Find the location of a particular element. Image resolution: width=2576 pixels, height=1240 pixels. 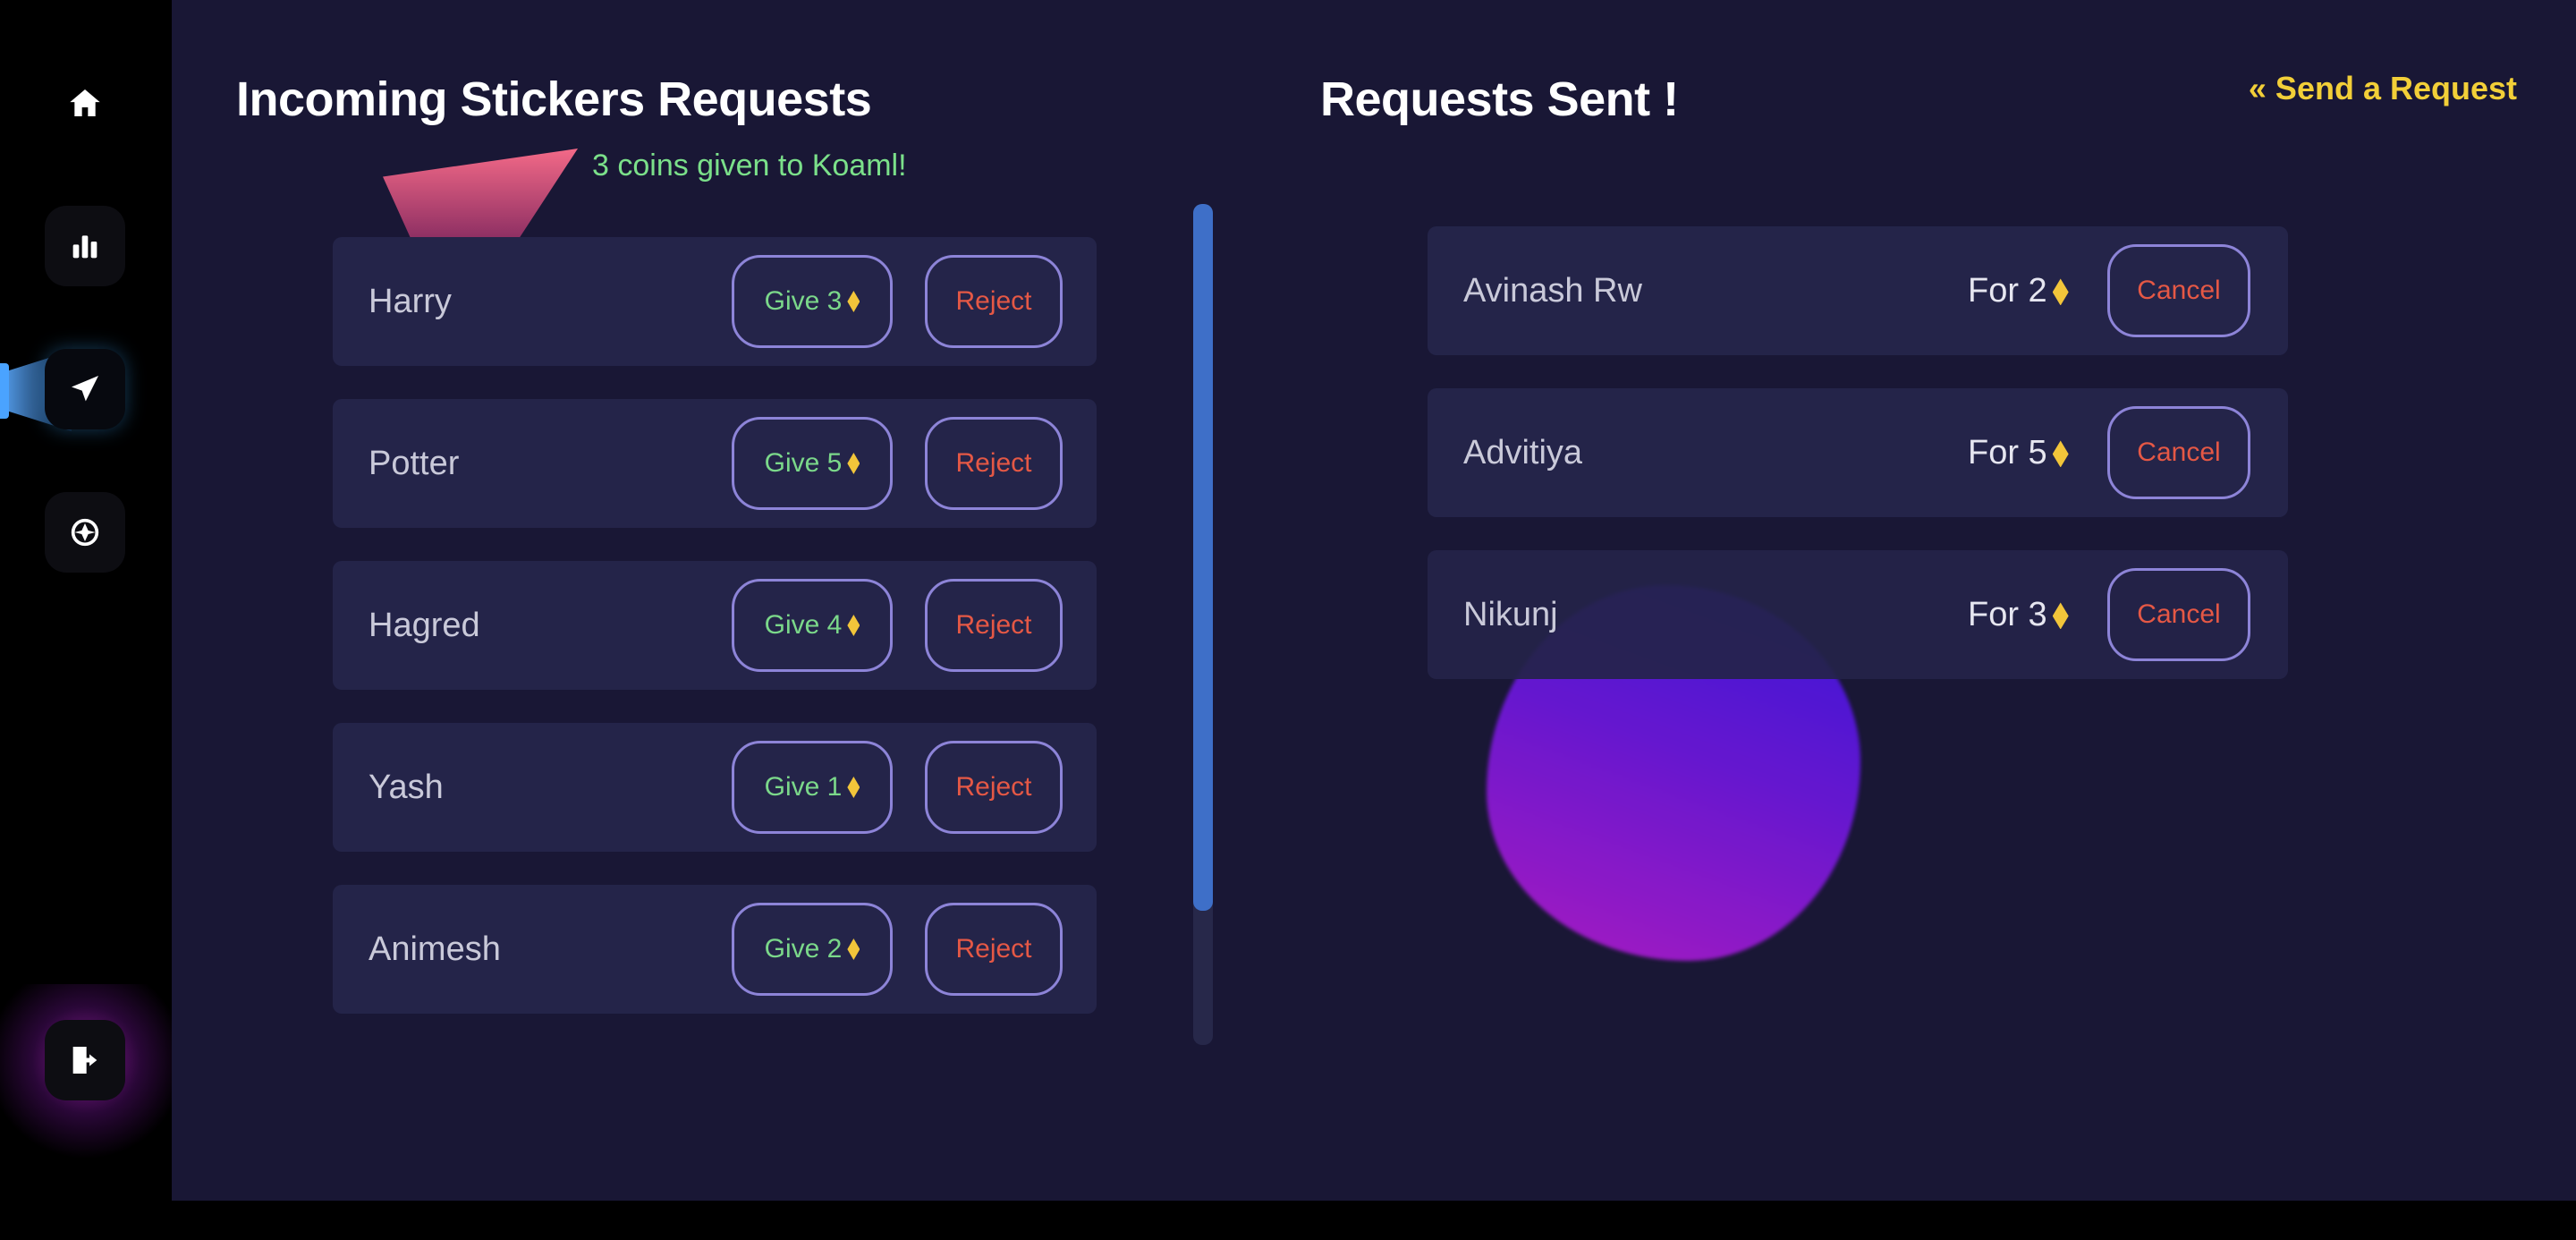

send-request-link: « Send a Request is located at coordinates (2383, 88).